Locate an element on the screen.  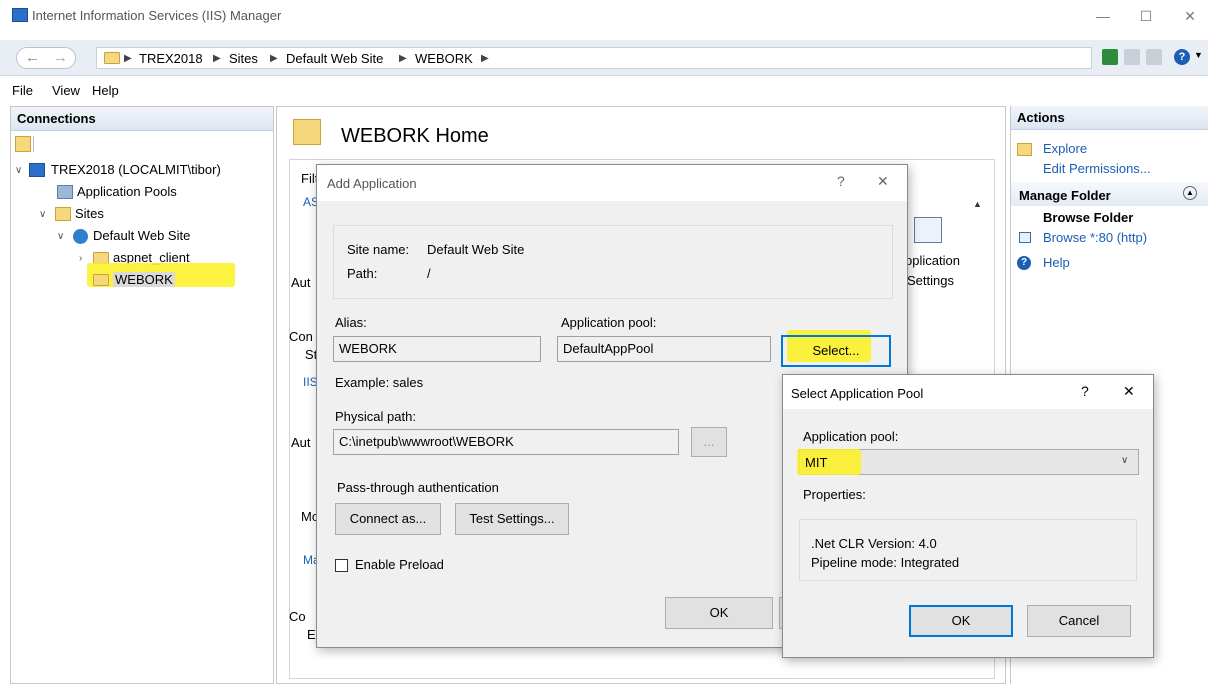
home-icon is located at coordinates (1154, 57).